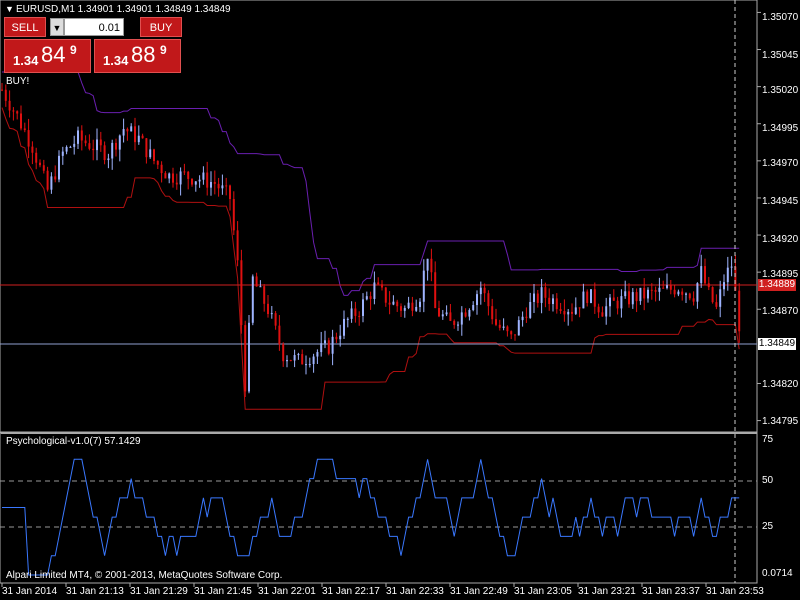 The width and height of the screenshot is (800, 600). What do you see at coordinates (9, 9) in the screenshot?
I see `chart-menu-icon: ▼` at bounding box center [9, 9].